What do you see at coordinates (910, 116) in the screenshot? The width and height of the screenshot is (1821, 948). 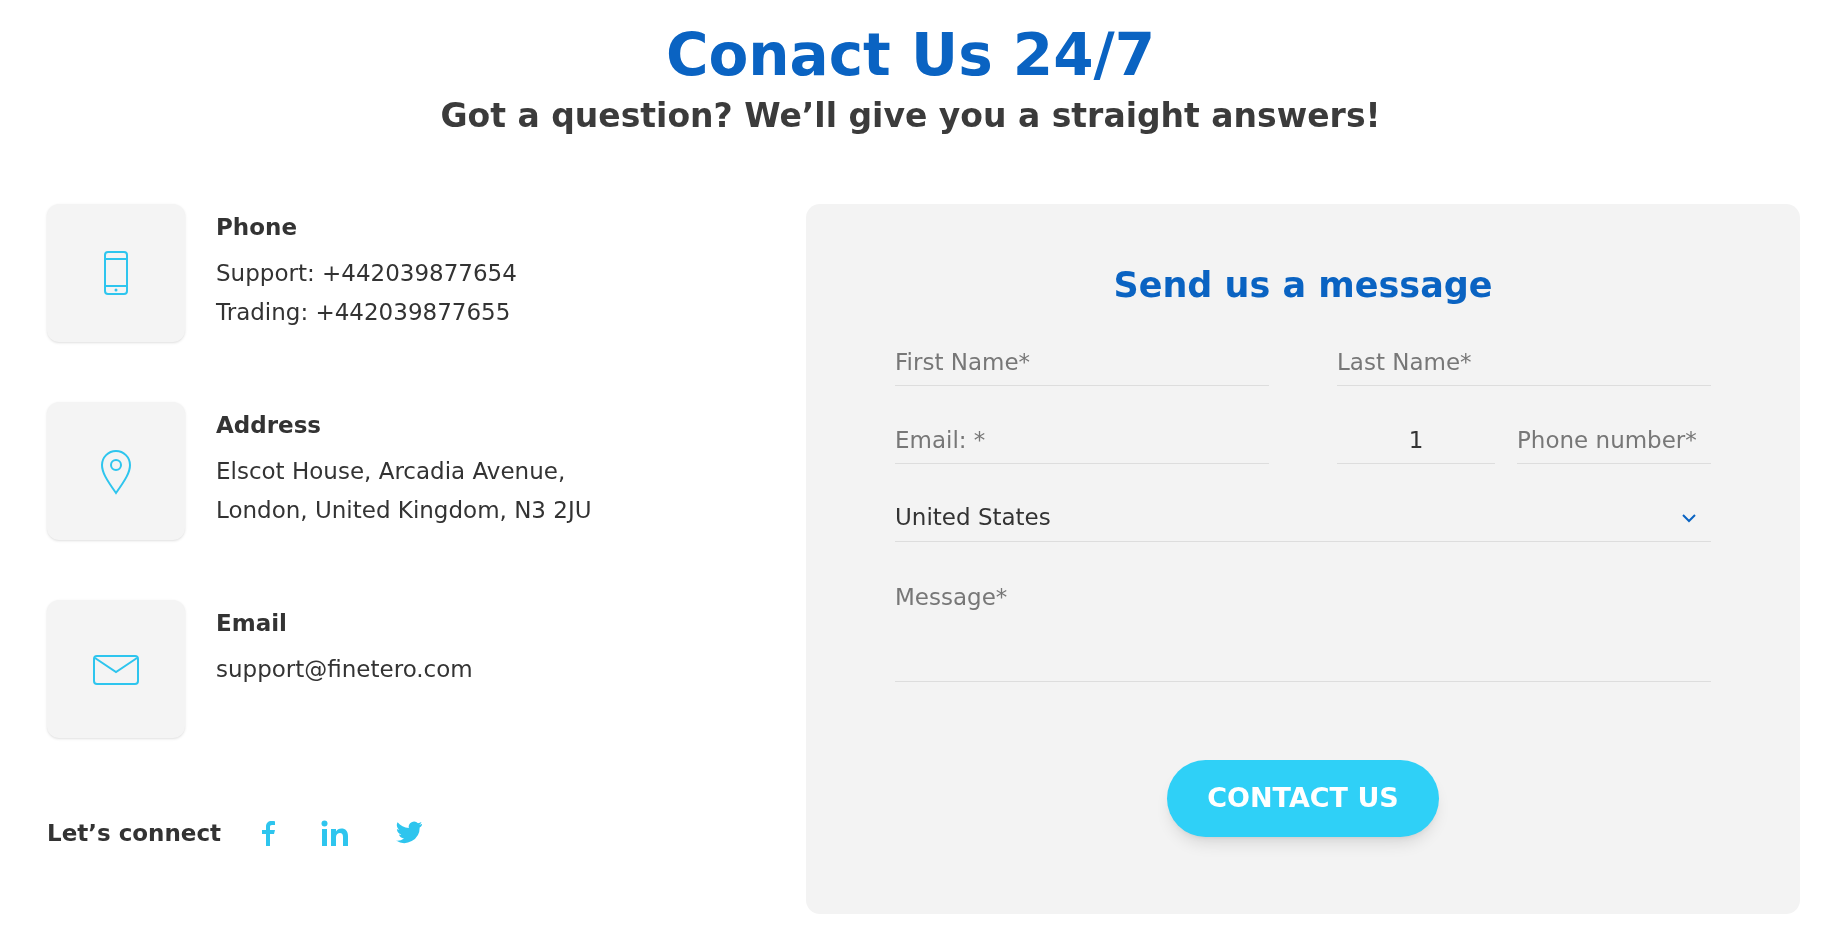 I see `page-subheading: Got a question? We’ll give you a straight answers!` at bounding box center [910, 116].